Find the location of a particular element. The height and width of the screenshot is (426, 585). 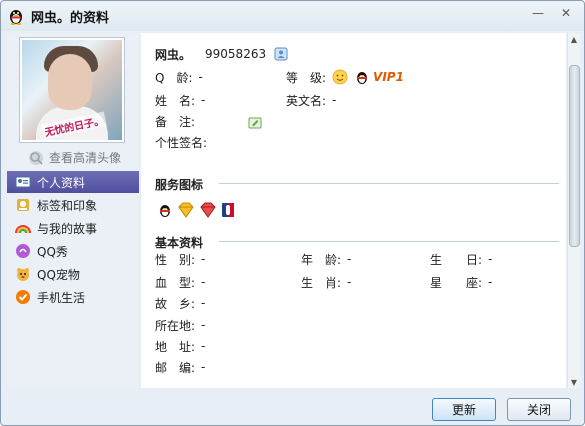

qq-number: 99058263 is located at coordinates (236, 54).